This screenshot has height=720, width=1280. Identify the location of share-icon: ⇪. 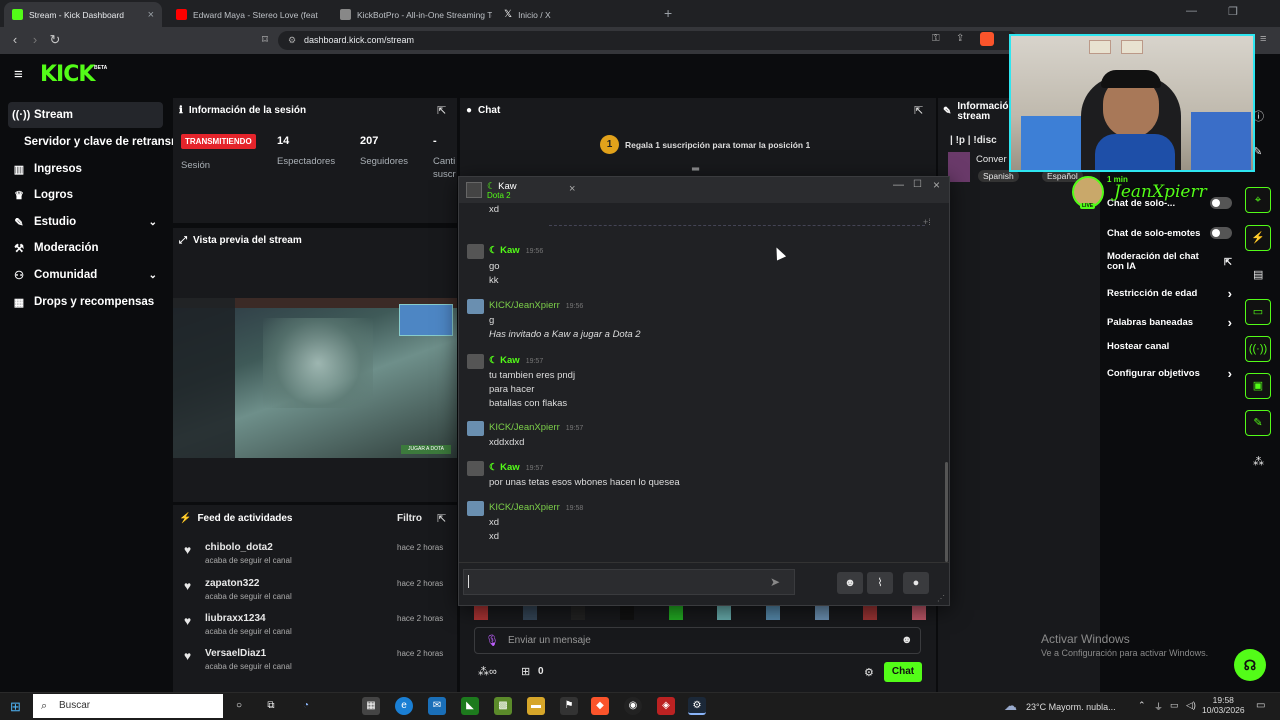
(960, 38).